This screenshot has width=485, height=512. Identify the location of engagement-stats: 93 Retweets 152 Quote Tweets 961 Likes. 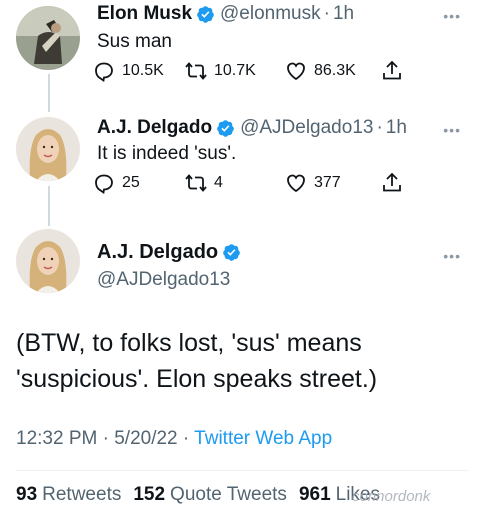
(204, 495).